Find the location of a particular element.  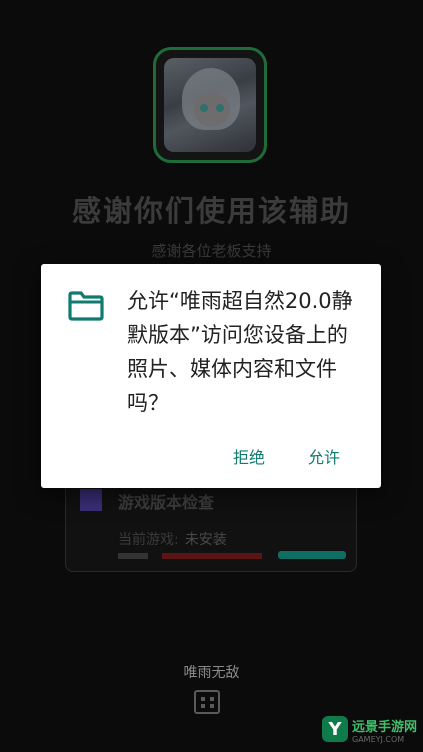

dialog-message: 允许“唯雨超自然20.0静默版本”访问您设备上的照片、媒体内容和文件吗？ is located at coordinates (240, 352).